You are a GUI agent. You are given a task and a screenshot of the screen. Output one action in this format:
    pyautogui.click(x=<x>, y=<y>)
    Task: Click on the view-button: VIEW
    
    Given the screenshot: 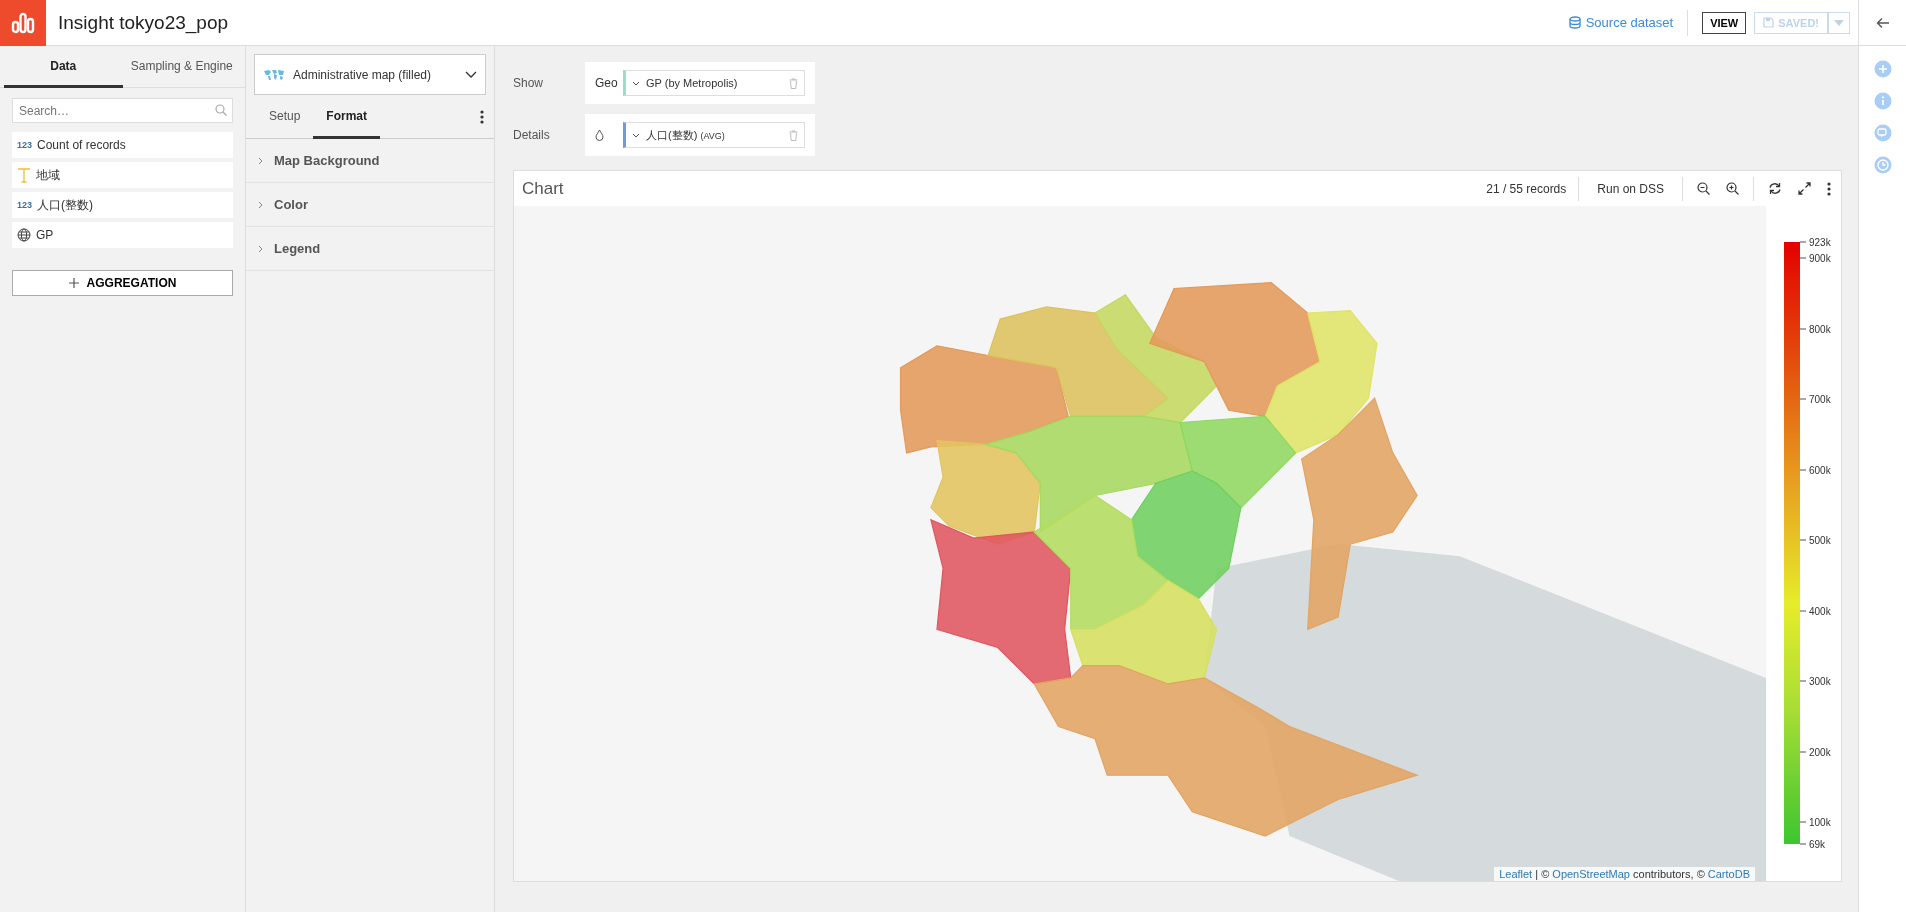 What is the action you would take?
    pyautogui.click(x=1724, y=22)
    